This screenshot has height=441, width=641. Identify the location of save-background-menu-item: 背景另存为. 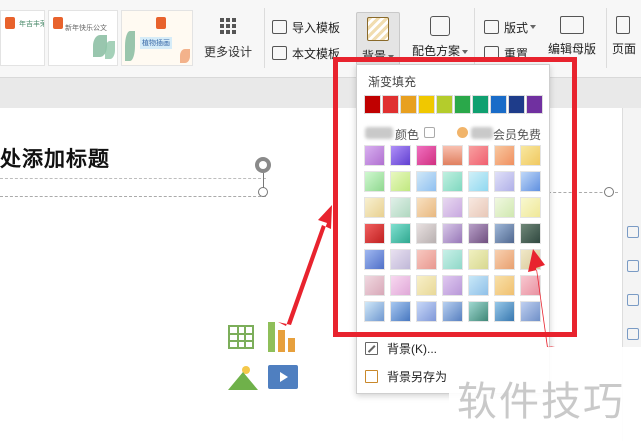
(406, 376).